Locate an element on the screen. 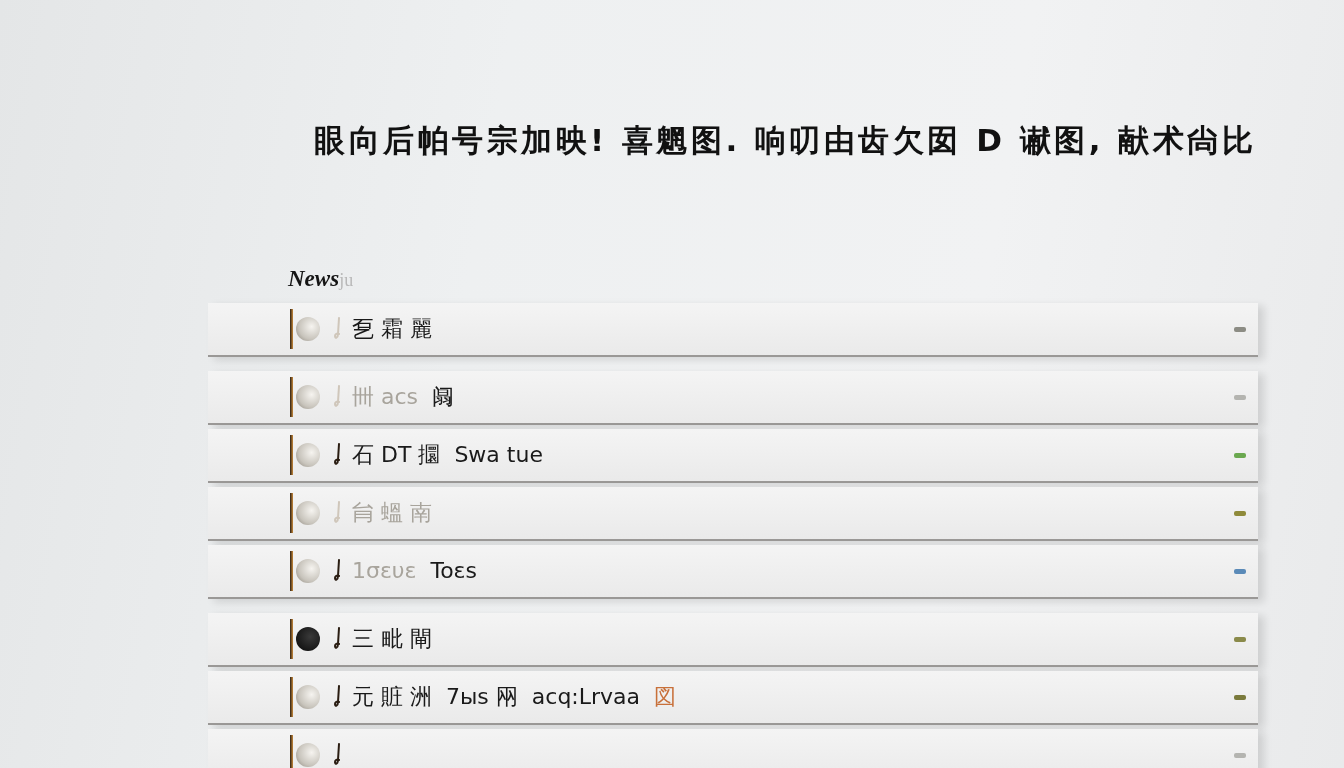  news-row: 元 賍 洲 7ыs 㒳 acq:Lrvaa 図 is located at coordinates (733, 698).